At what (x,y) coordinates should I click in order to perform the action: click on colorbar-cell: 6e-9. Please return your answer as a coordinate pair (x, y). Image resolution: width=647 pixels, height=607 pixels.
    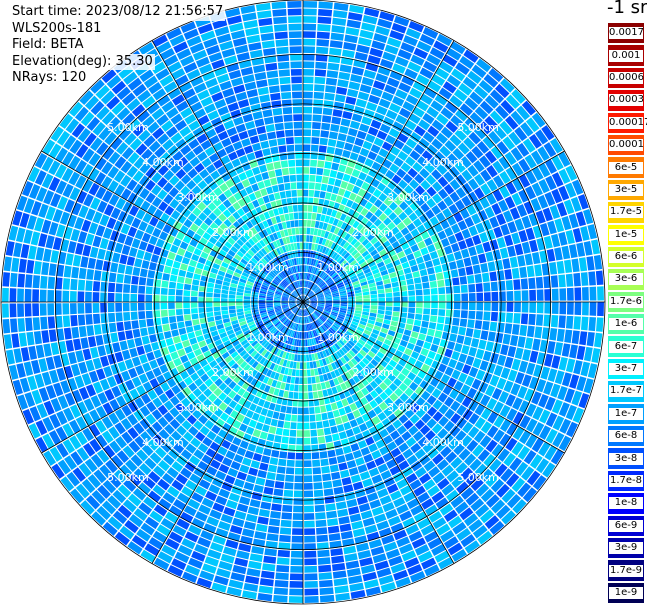
    Looking at the image, I should click on (626, 525).